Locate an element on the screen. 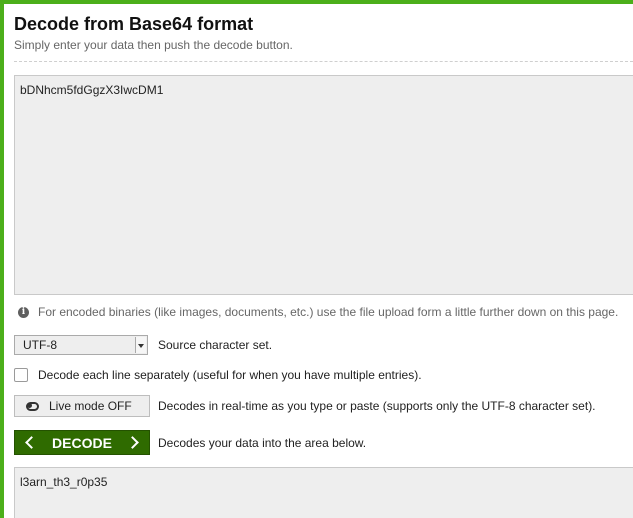  charset-selected-value: UTF-8 is located at coordinates (40, 345).